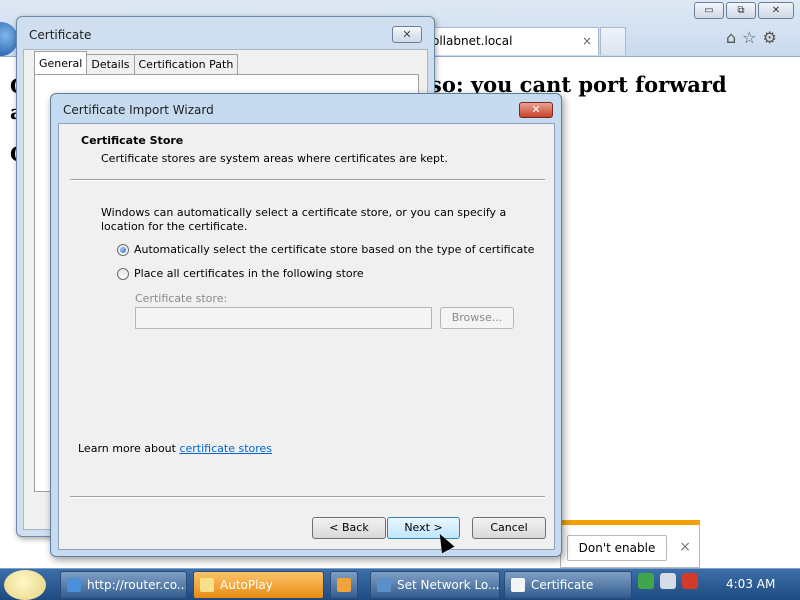 The height and width of the screenshot is (600, 800). I want to click on notification-bar: Don't enable ×, so click(630, 544).